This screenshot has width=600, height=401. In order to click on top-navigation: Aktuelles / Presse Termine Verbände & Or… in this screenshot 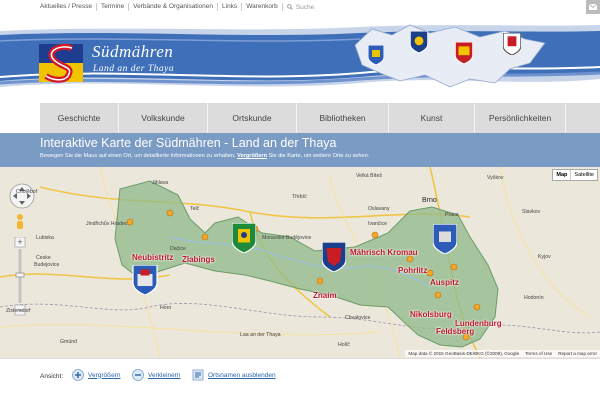, I will do `click(177, 7)`.